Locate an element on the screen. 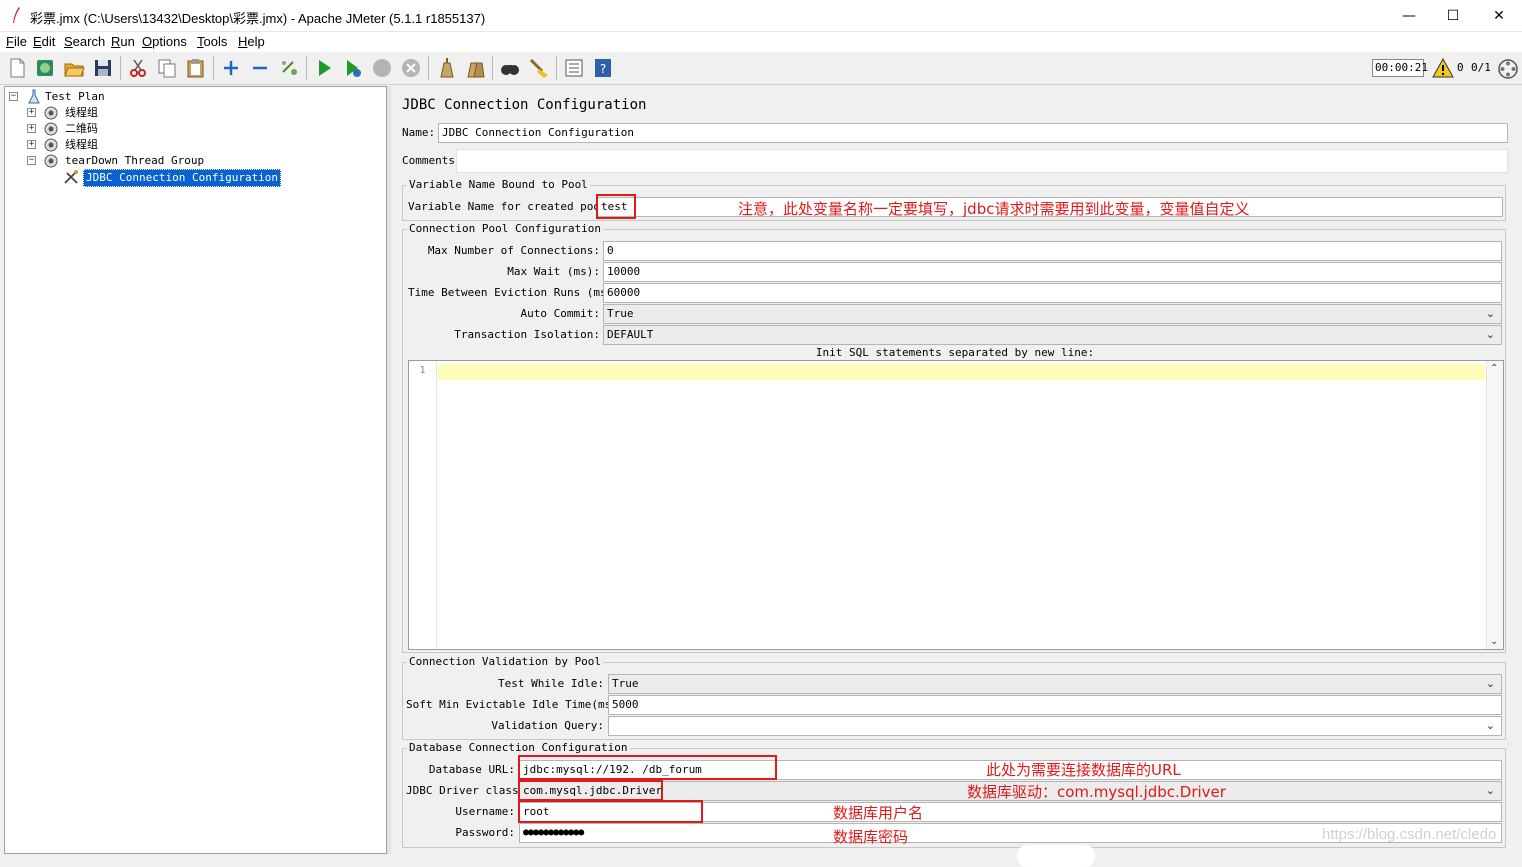 Image resolution: width=1522 pixels, height=867 pixels. menu-tools: Tools is located at coordinates (212, 41).